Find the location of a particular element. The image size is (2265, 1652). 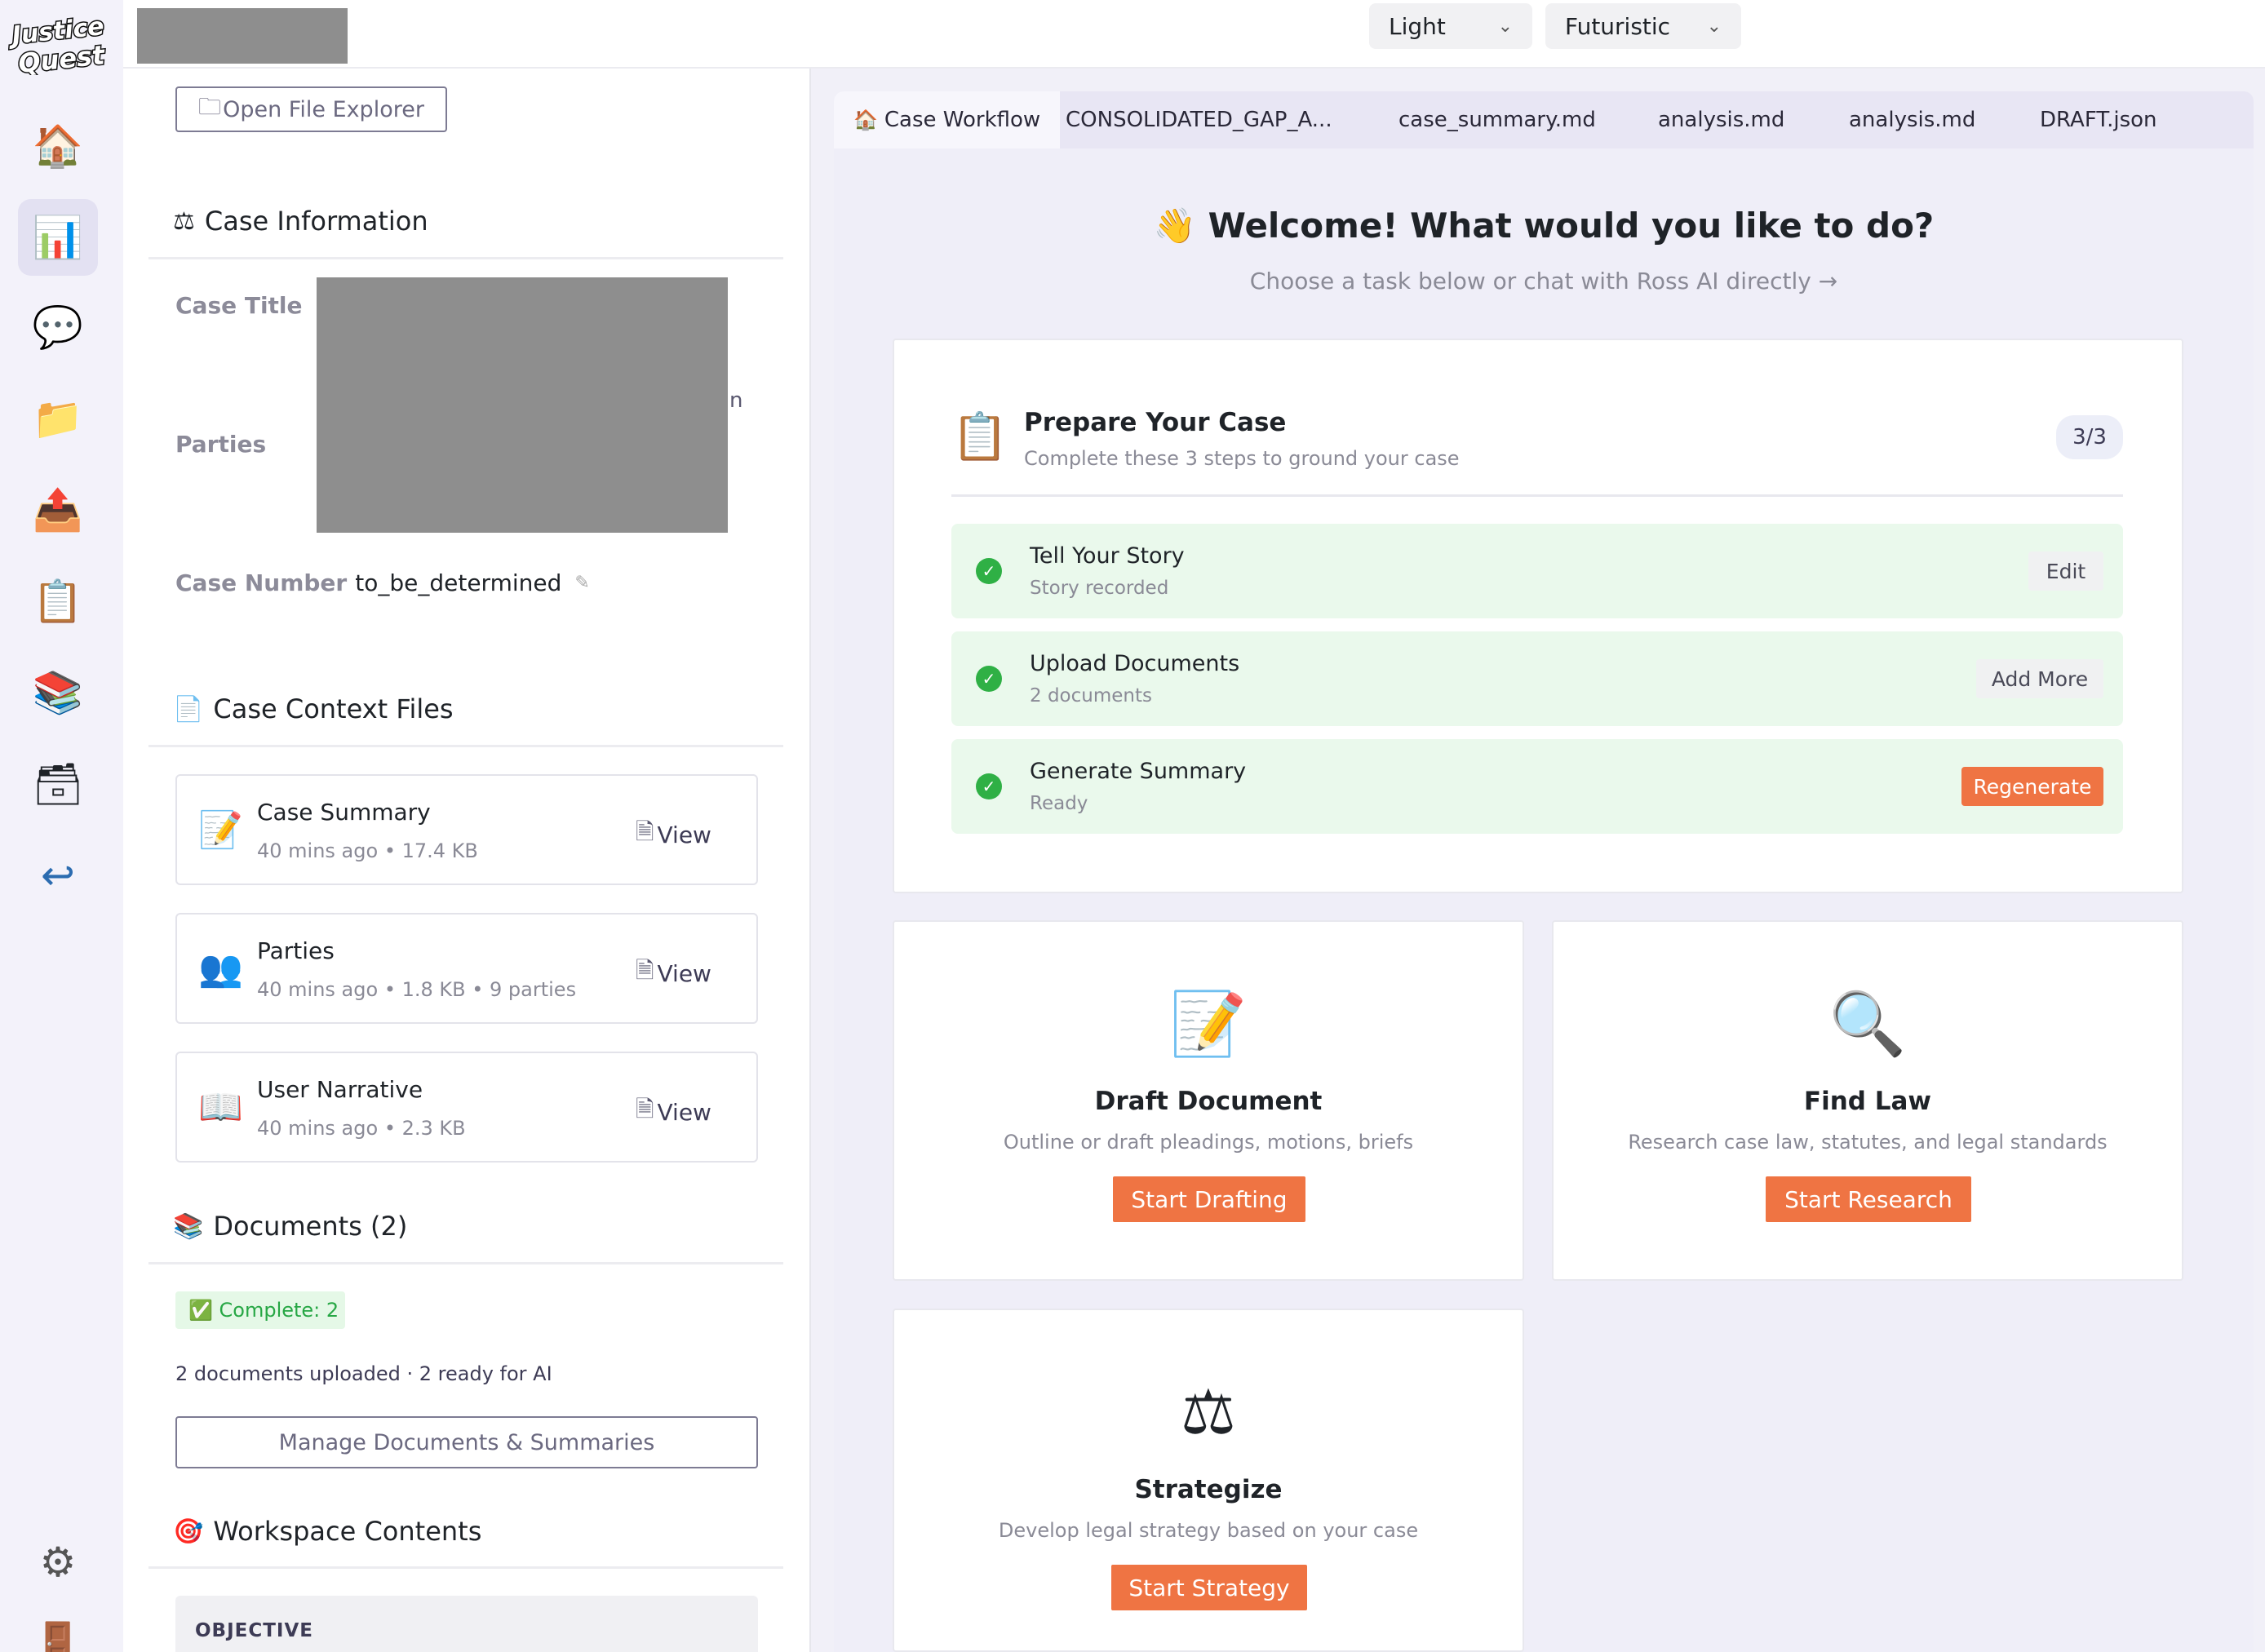

start-research-button: Start Research is located at coordinates (1868, 1199).